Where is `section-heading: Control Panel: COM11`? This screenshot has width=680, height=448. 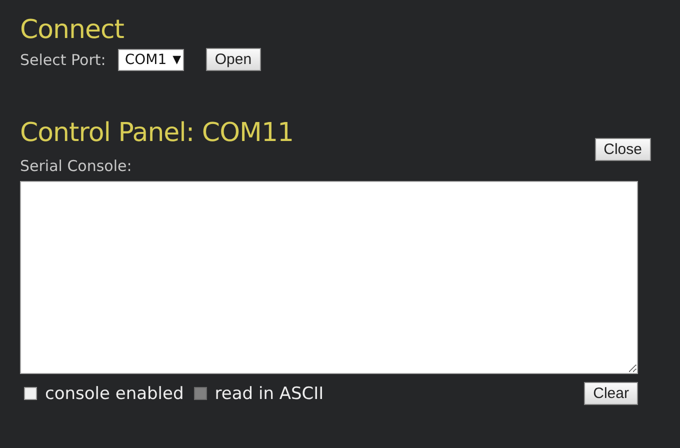
section-heading: Control Panel: COM11 is located at coordinates (157, 133).